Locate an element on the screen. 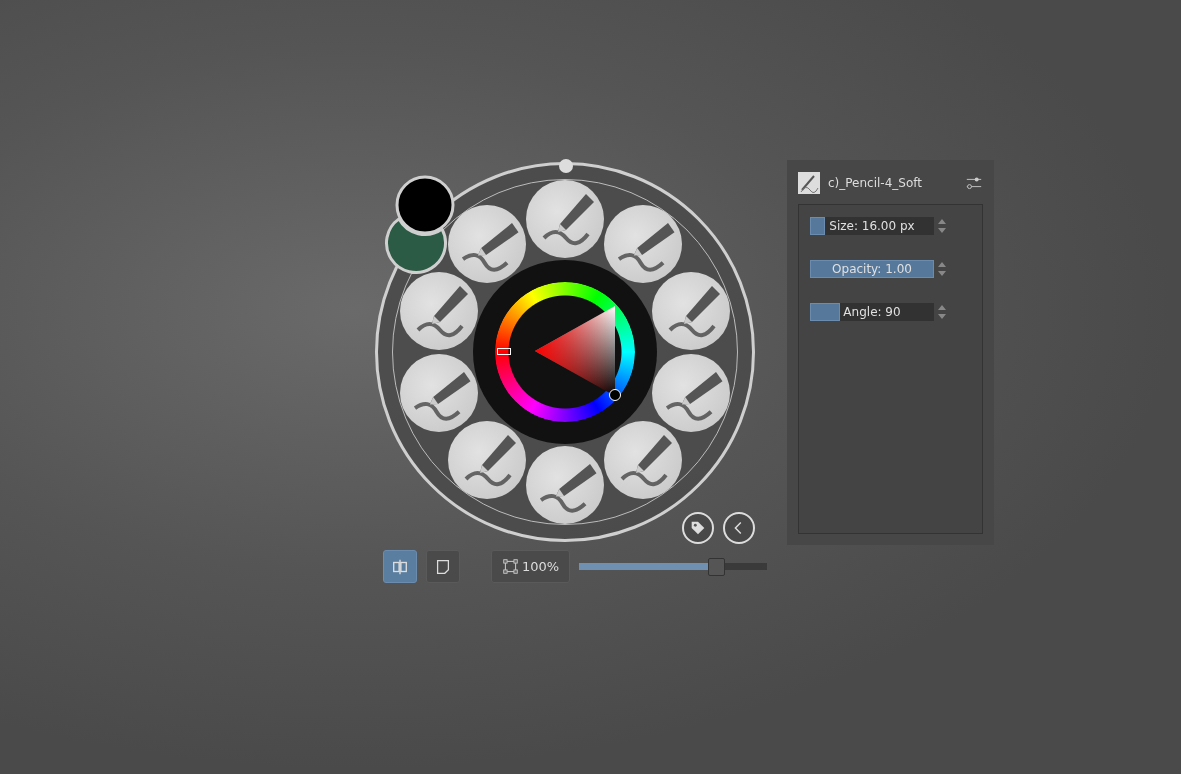 The width and height of the screenshot is (1181, 774). zoom-slider is located at coordinates (673, 566).